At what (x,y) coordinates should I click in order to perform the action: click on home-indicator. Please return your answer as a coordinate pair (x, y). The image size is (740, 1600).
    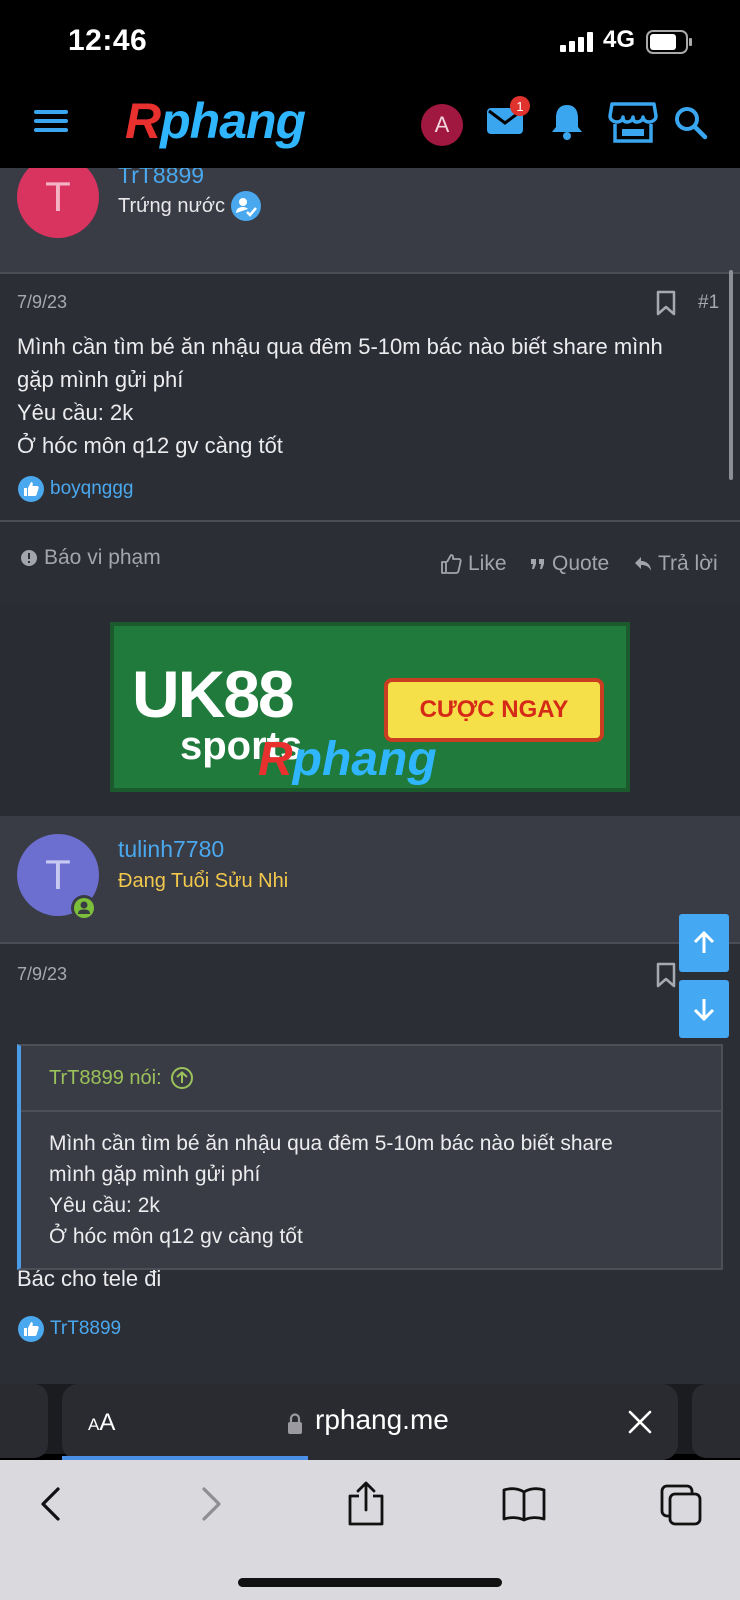
    Looking at the image, I should click on (370, 1582).